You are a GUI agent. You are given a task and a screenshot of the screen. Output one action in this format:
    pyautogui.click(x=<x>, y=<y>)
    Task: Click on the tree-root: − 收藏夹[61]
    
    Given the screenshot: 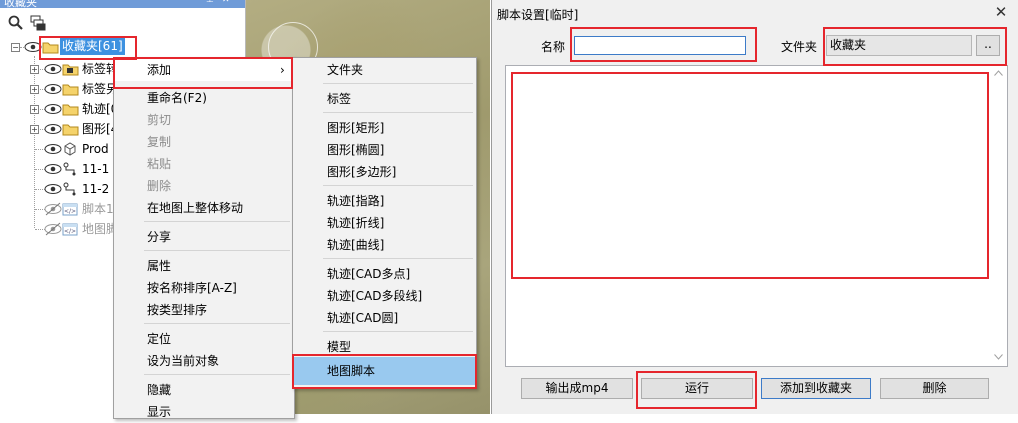 What is the action you would take?
    pyautogui.click(x=122, y=47)
    